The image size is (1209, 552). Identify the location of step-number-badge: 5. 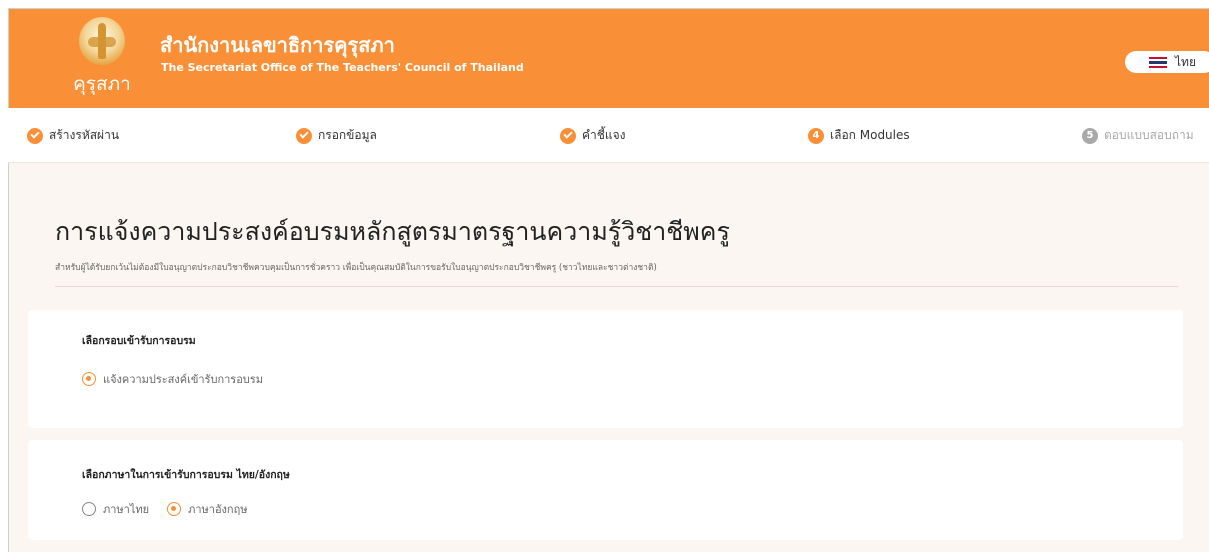
(1090, 135).